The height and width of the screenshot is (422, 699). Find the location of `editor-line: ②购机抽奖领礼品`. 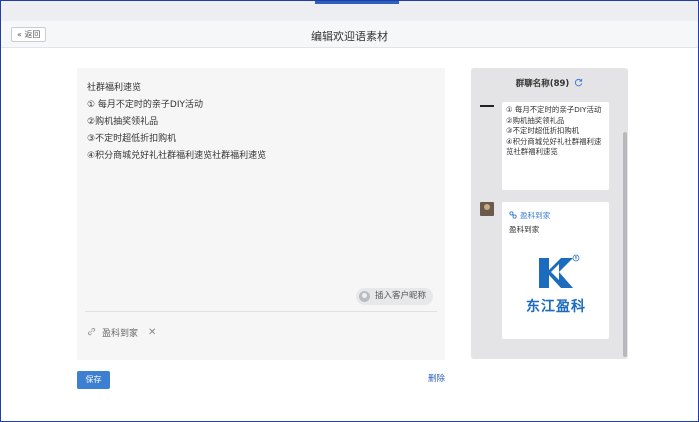

editor-line: ②购机抽奖领礼品 is located at coordinates (123, 122).